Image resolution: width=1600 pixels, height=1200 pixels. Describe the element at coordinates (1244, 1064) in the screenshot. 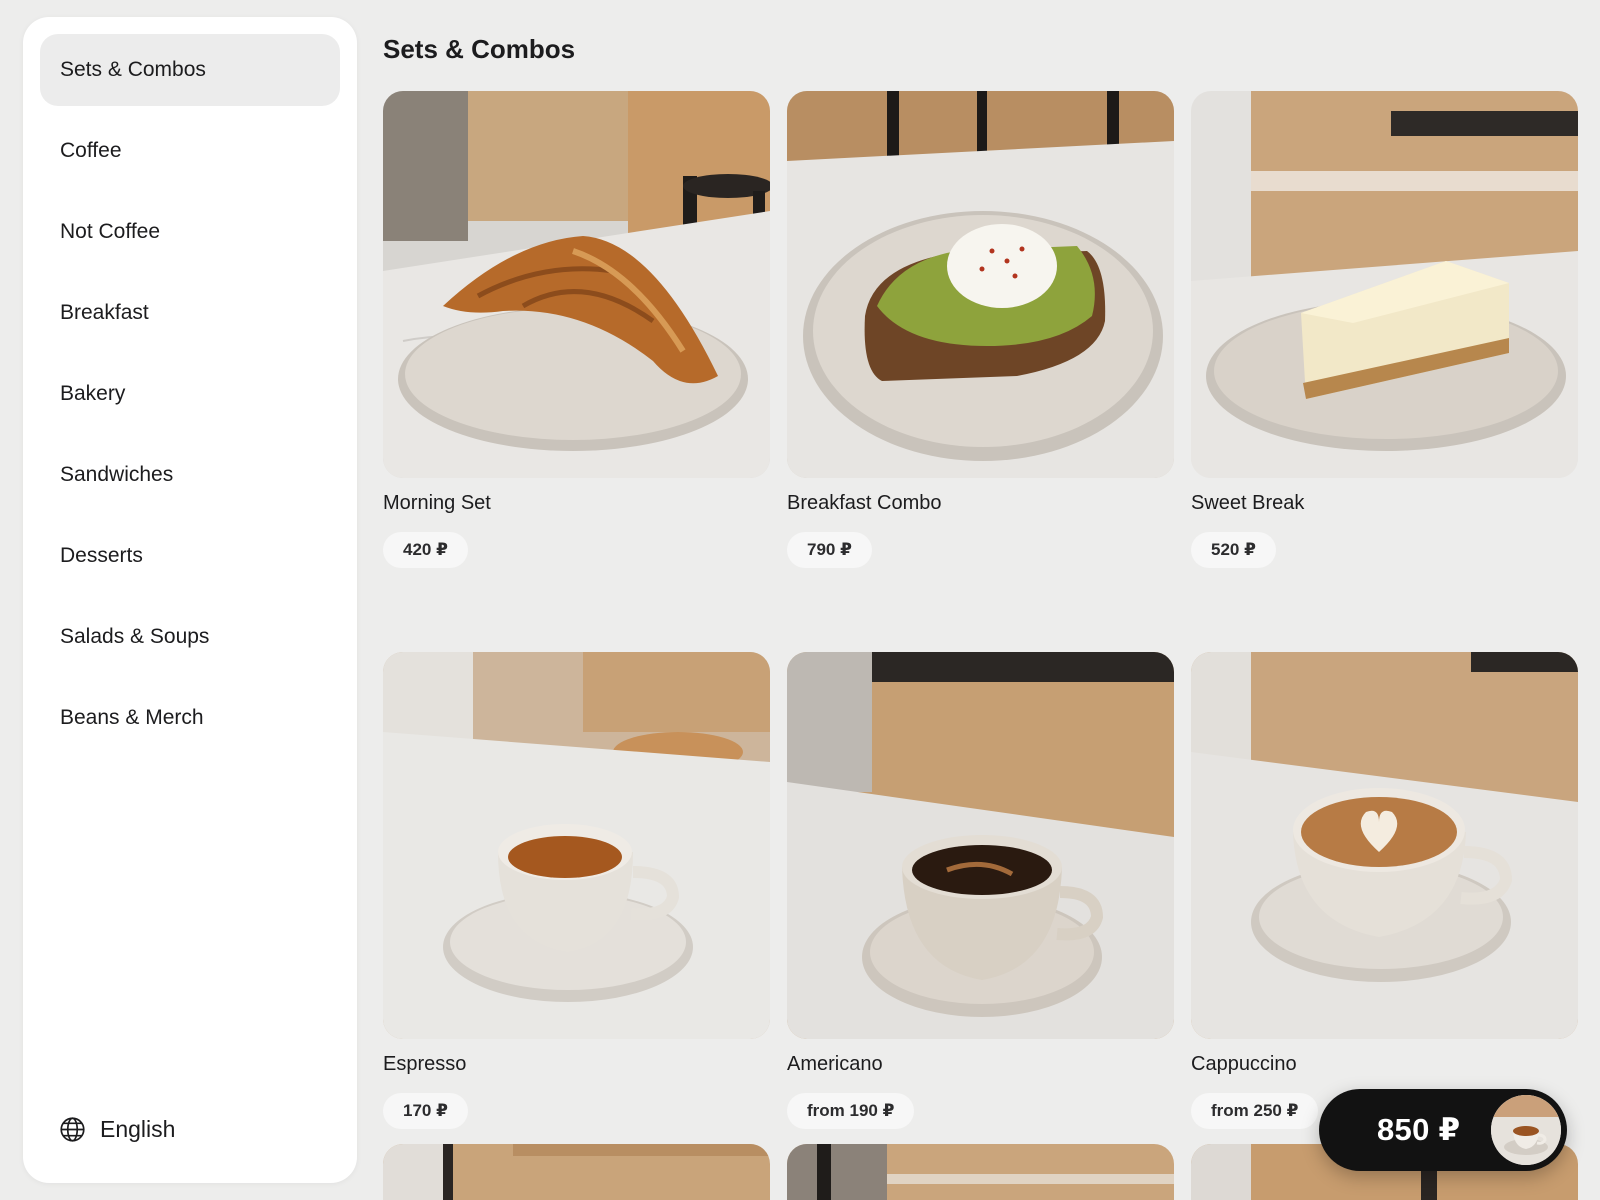

I see `product-name: Cappuccino` at that location.